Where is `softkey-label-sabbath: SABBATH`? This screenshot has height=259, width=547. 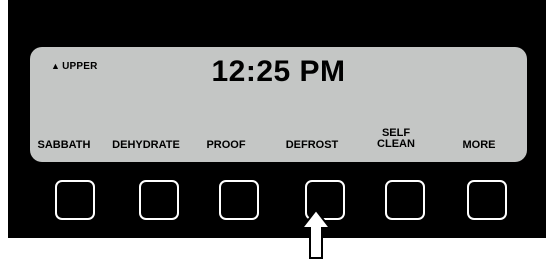 softkey-label-sabbath: SABBATH is located at coordinates (64, 145).